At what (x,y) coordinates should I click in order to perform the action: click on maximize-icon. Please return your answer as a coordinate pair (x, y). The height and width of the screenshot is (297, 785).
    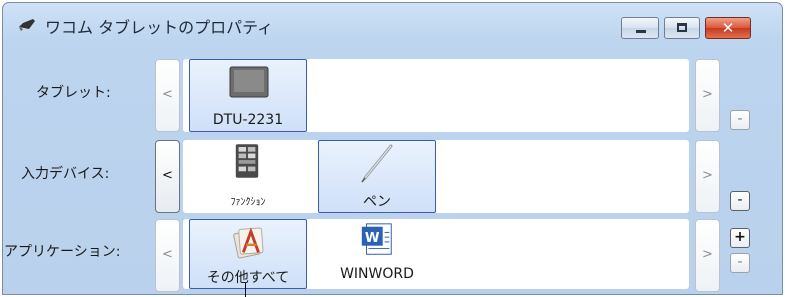
    Looking at the image, I should click on (682, 27).